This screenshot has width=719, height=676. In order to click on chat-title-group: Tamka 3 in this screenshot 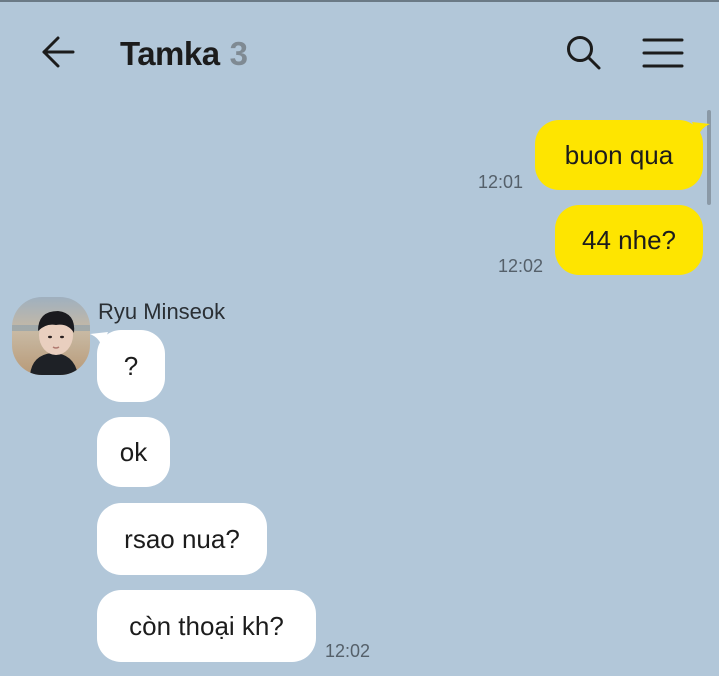, I will do `click(184, 54)`.